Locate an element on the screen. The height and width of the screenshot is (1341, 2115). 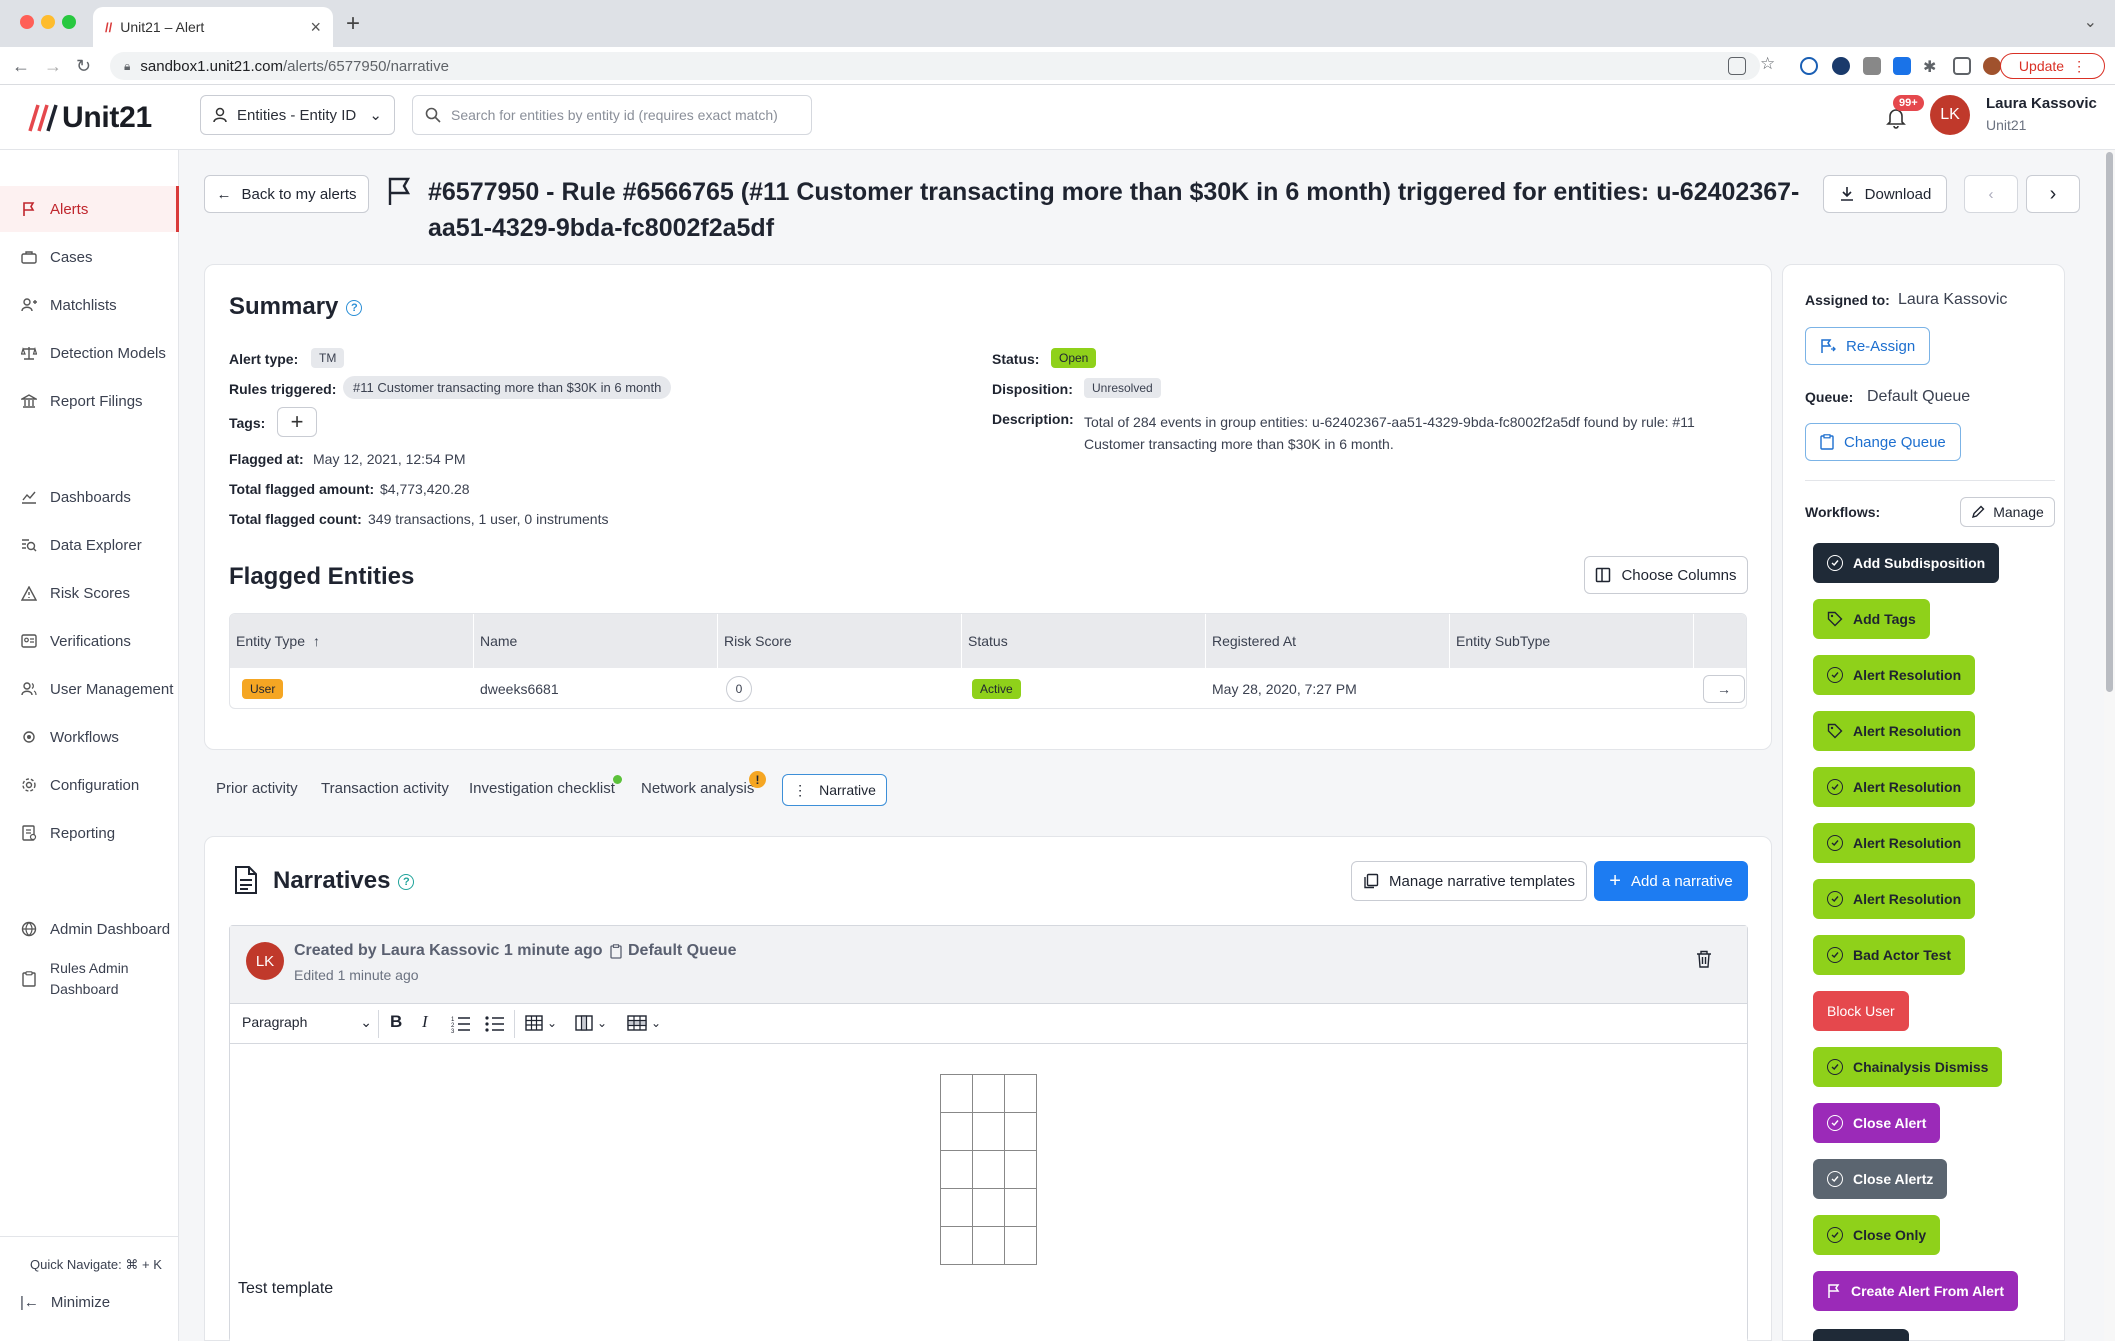
table-row-button: ⌄ is located at coordinates (644, 1023).